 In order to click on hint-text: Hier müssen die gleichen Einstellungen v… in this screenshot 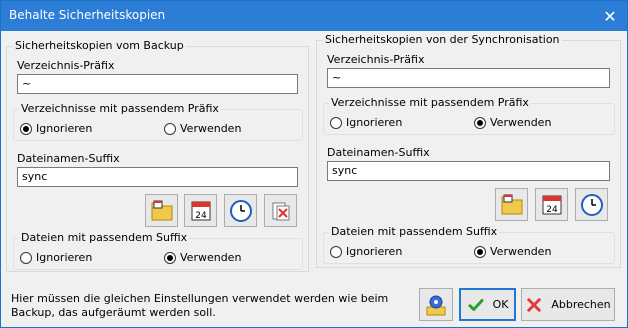, I will do `click(200, 305)`.